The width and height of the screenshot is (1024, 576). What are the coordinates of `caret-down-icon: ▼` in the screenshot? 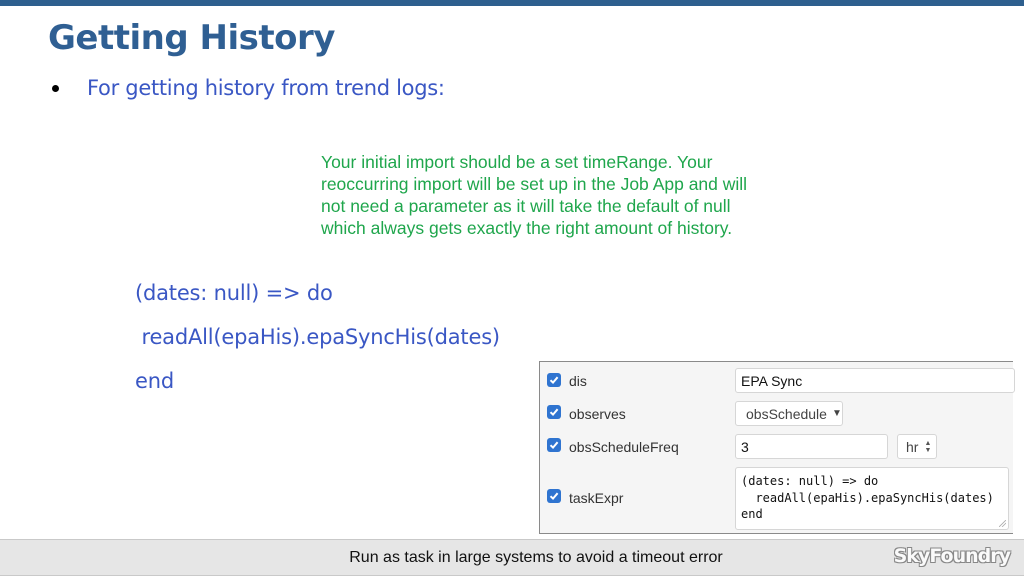 It's located at (836, 413).